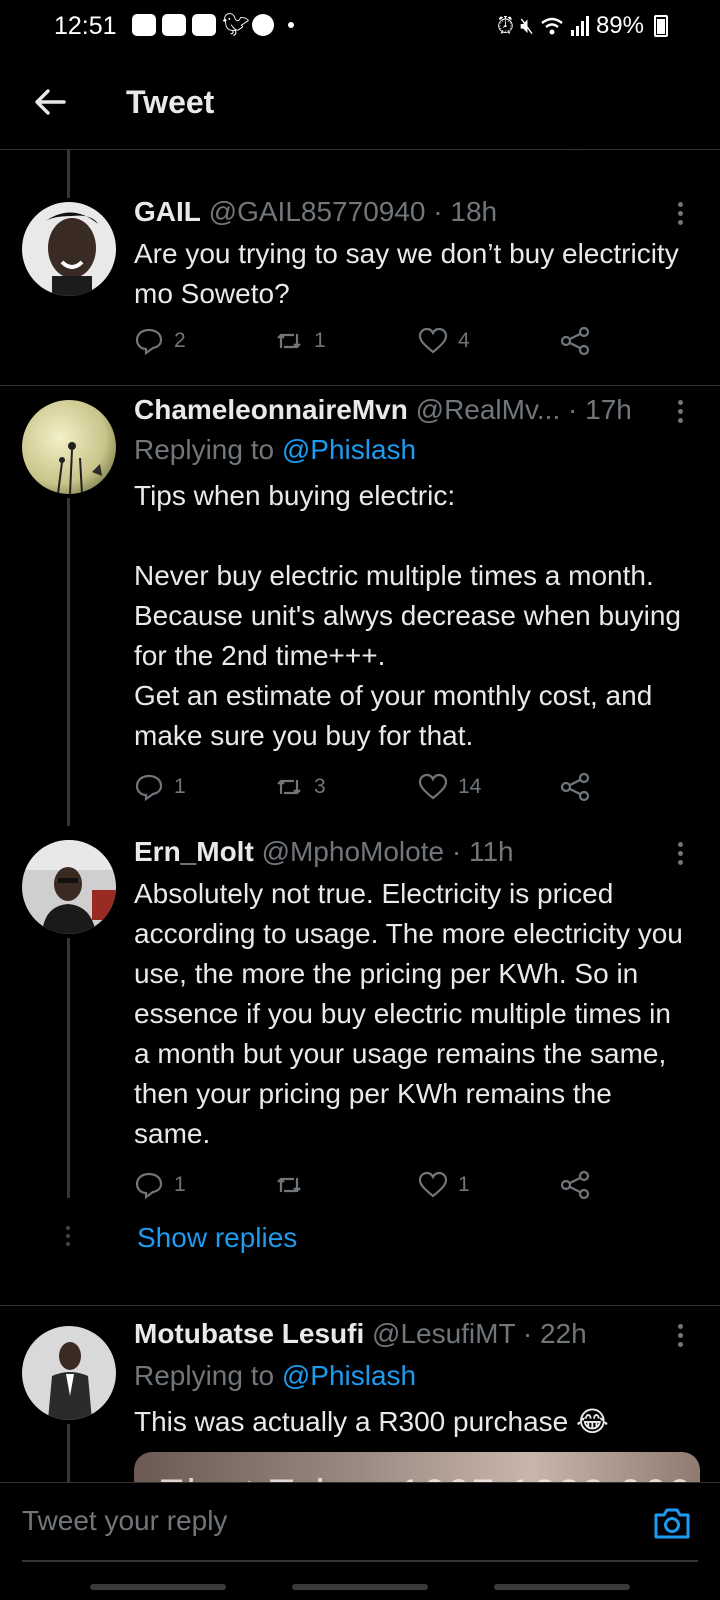 This screenshot has height=1600, width=720. I want to click on timestamp: · 22h, so click(554, 1333).